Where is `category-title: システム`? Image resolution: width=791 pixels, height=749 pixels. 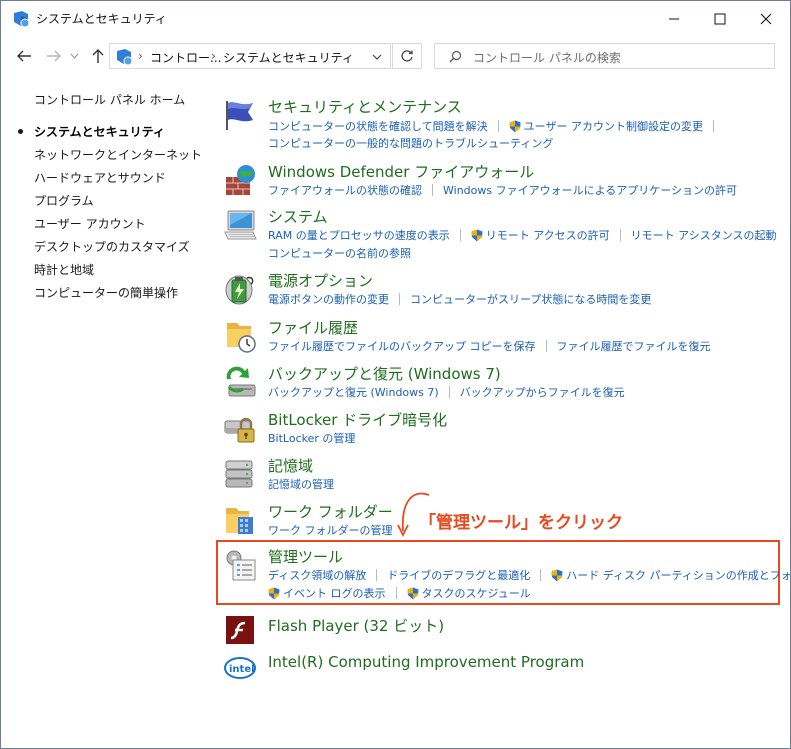 category-title: システム is located at coordinates (298, 216).